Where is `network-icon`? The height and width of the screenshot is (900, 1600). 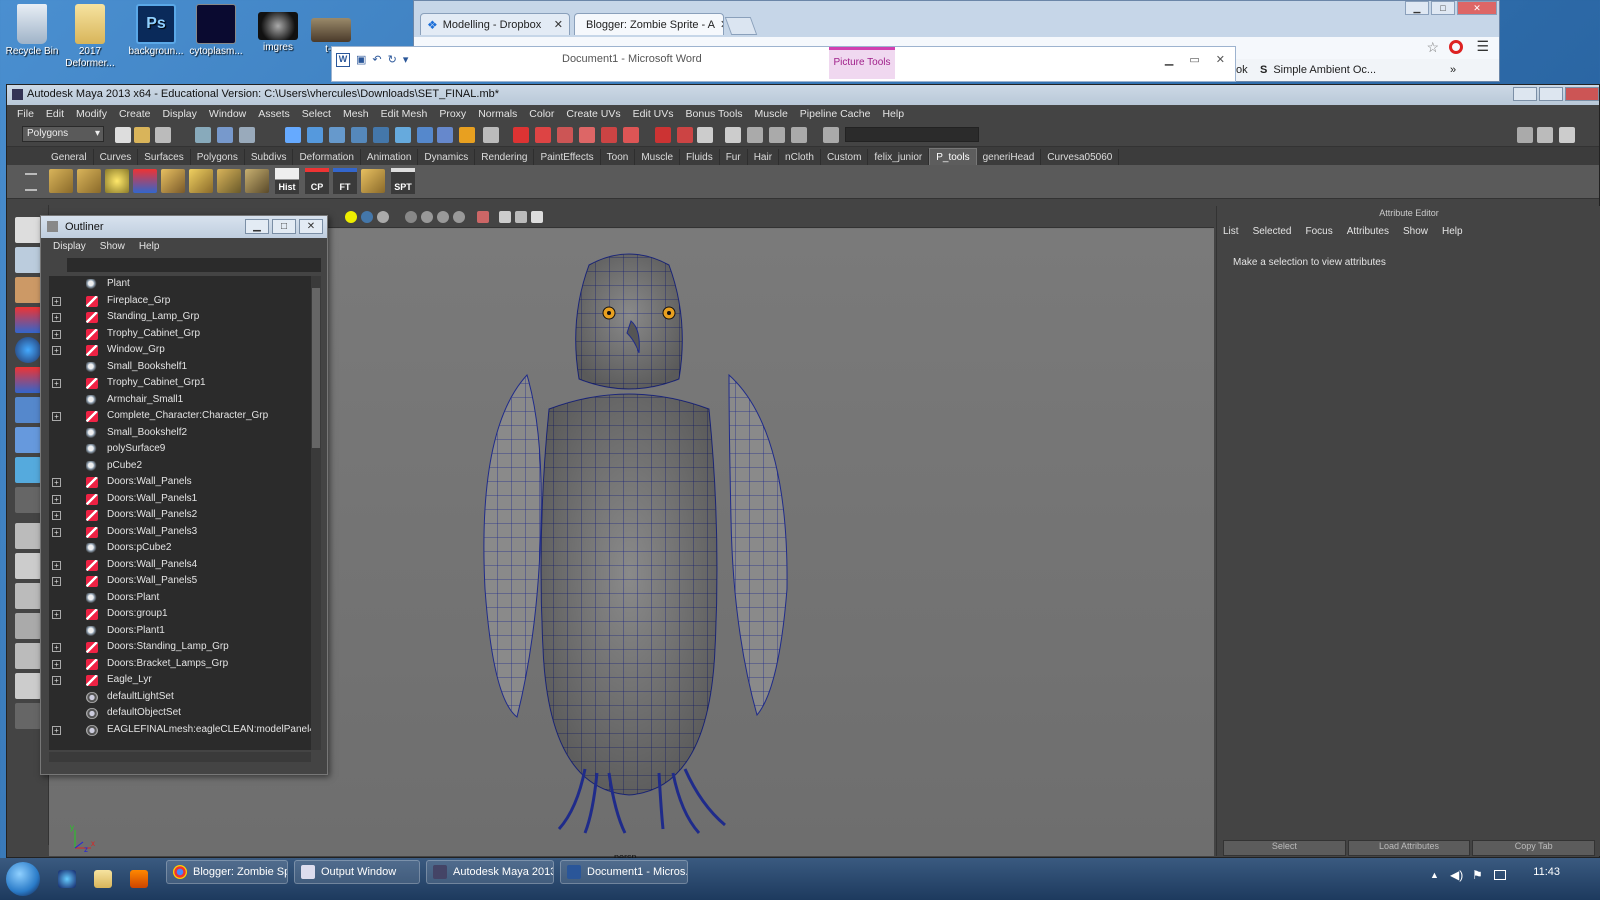
network-icon is located at coordinates (1500, 875).